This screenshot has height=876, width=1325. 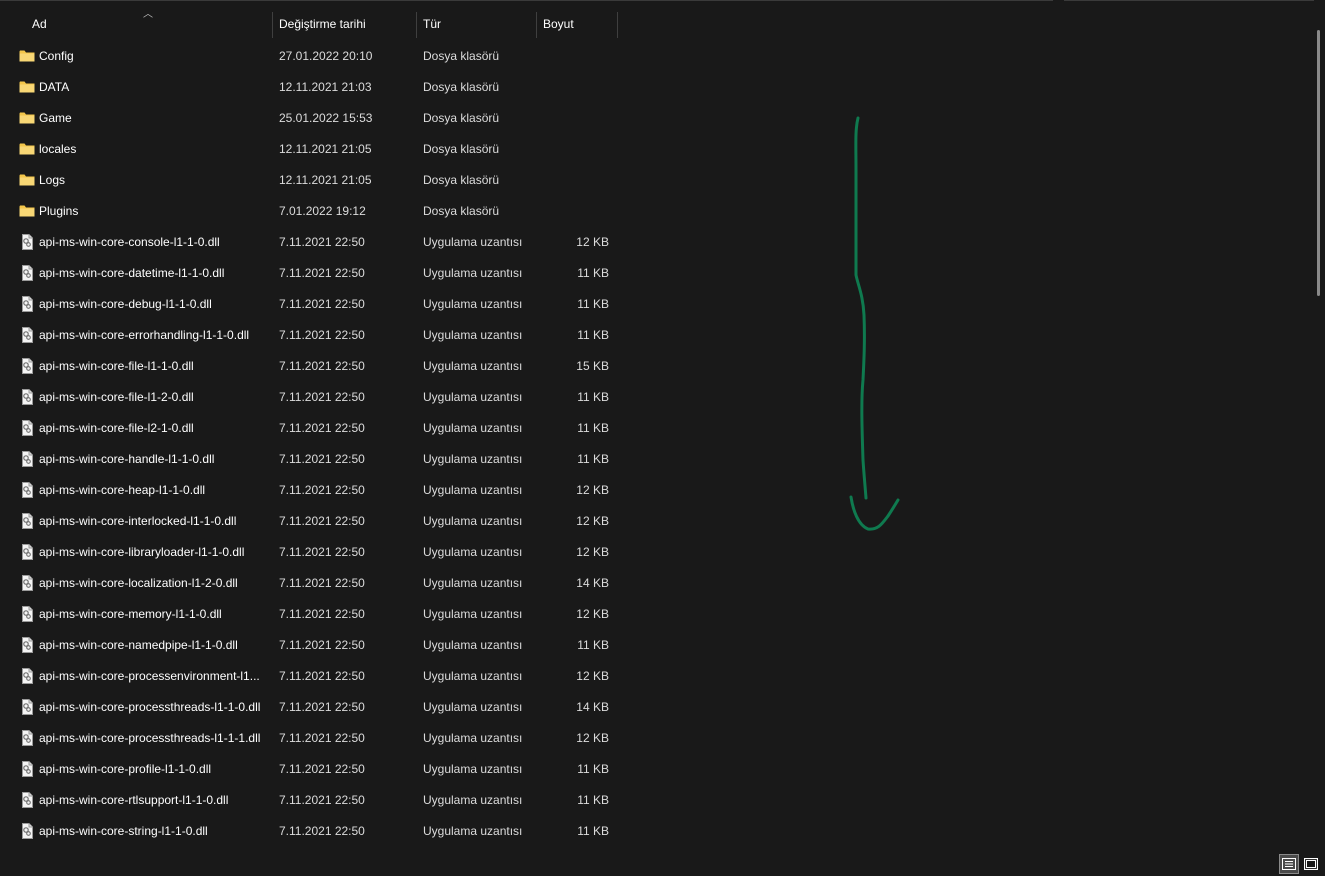 What do you see at coordinates (326, 118) in the screenshot?
I see `file-date-modified: 25.01.2022 15:53` at bounding box center [326, 118].